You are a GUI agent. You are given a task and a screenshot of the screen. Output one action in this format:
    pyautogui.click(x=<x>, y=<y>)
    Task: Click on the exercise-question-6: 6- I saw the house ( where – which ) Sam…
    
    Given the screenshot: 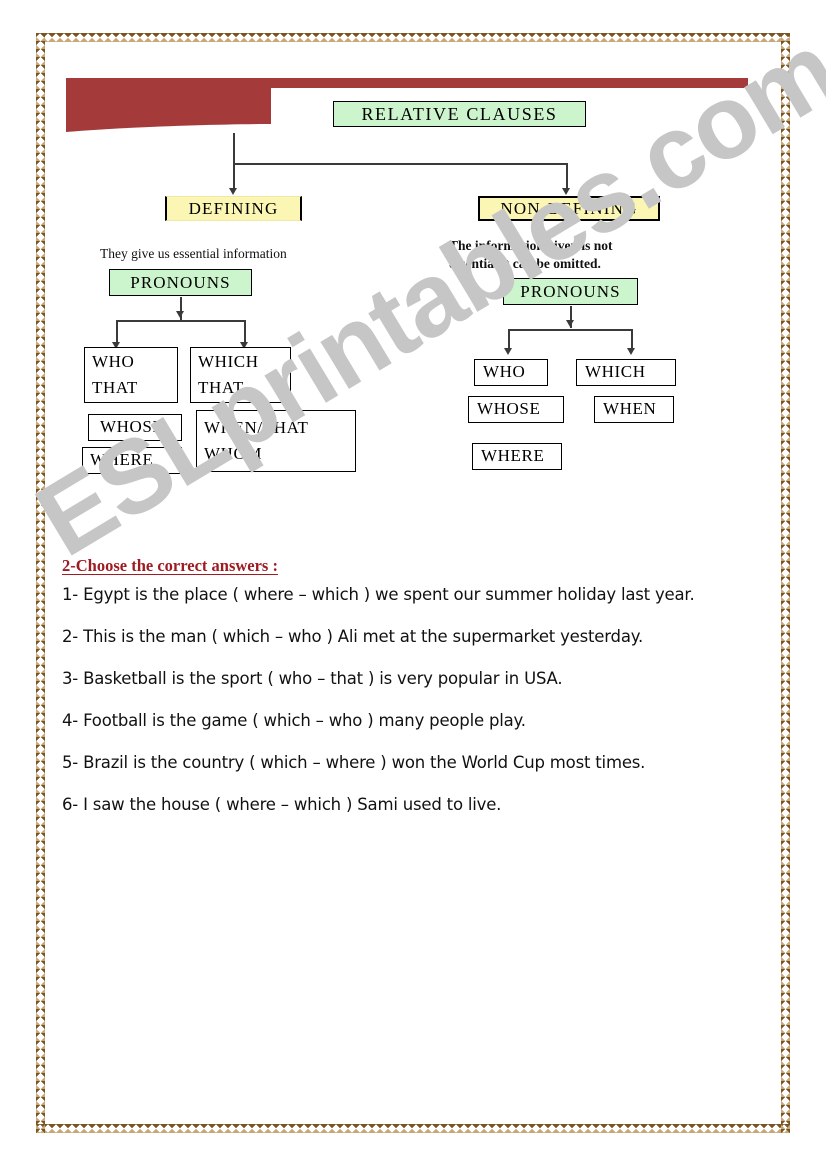 What is the action you would take?
    pyautogui.click(x=282, y=804)
    